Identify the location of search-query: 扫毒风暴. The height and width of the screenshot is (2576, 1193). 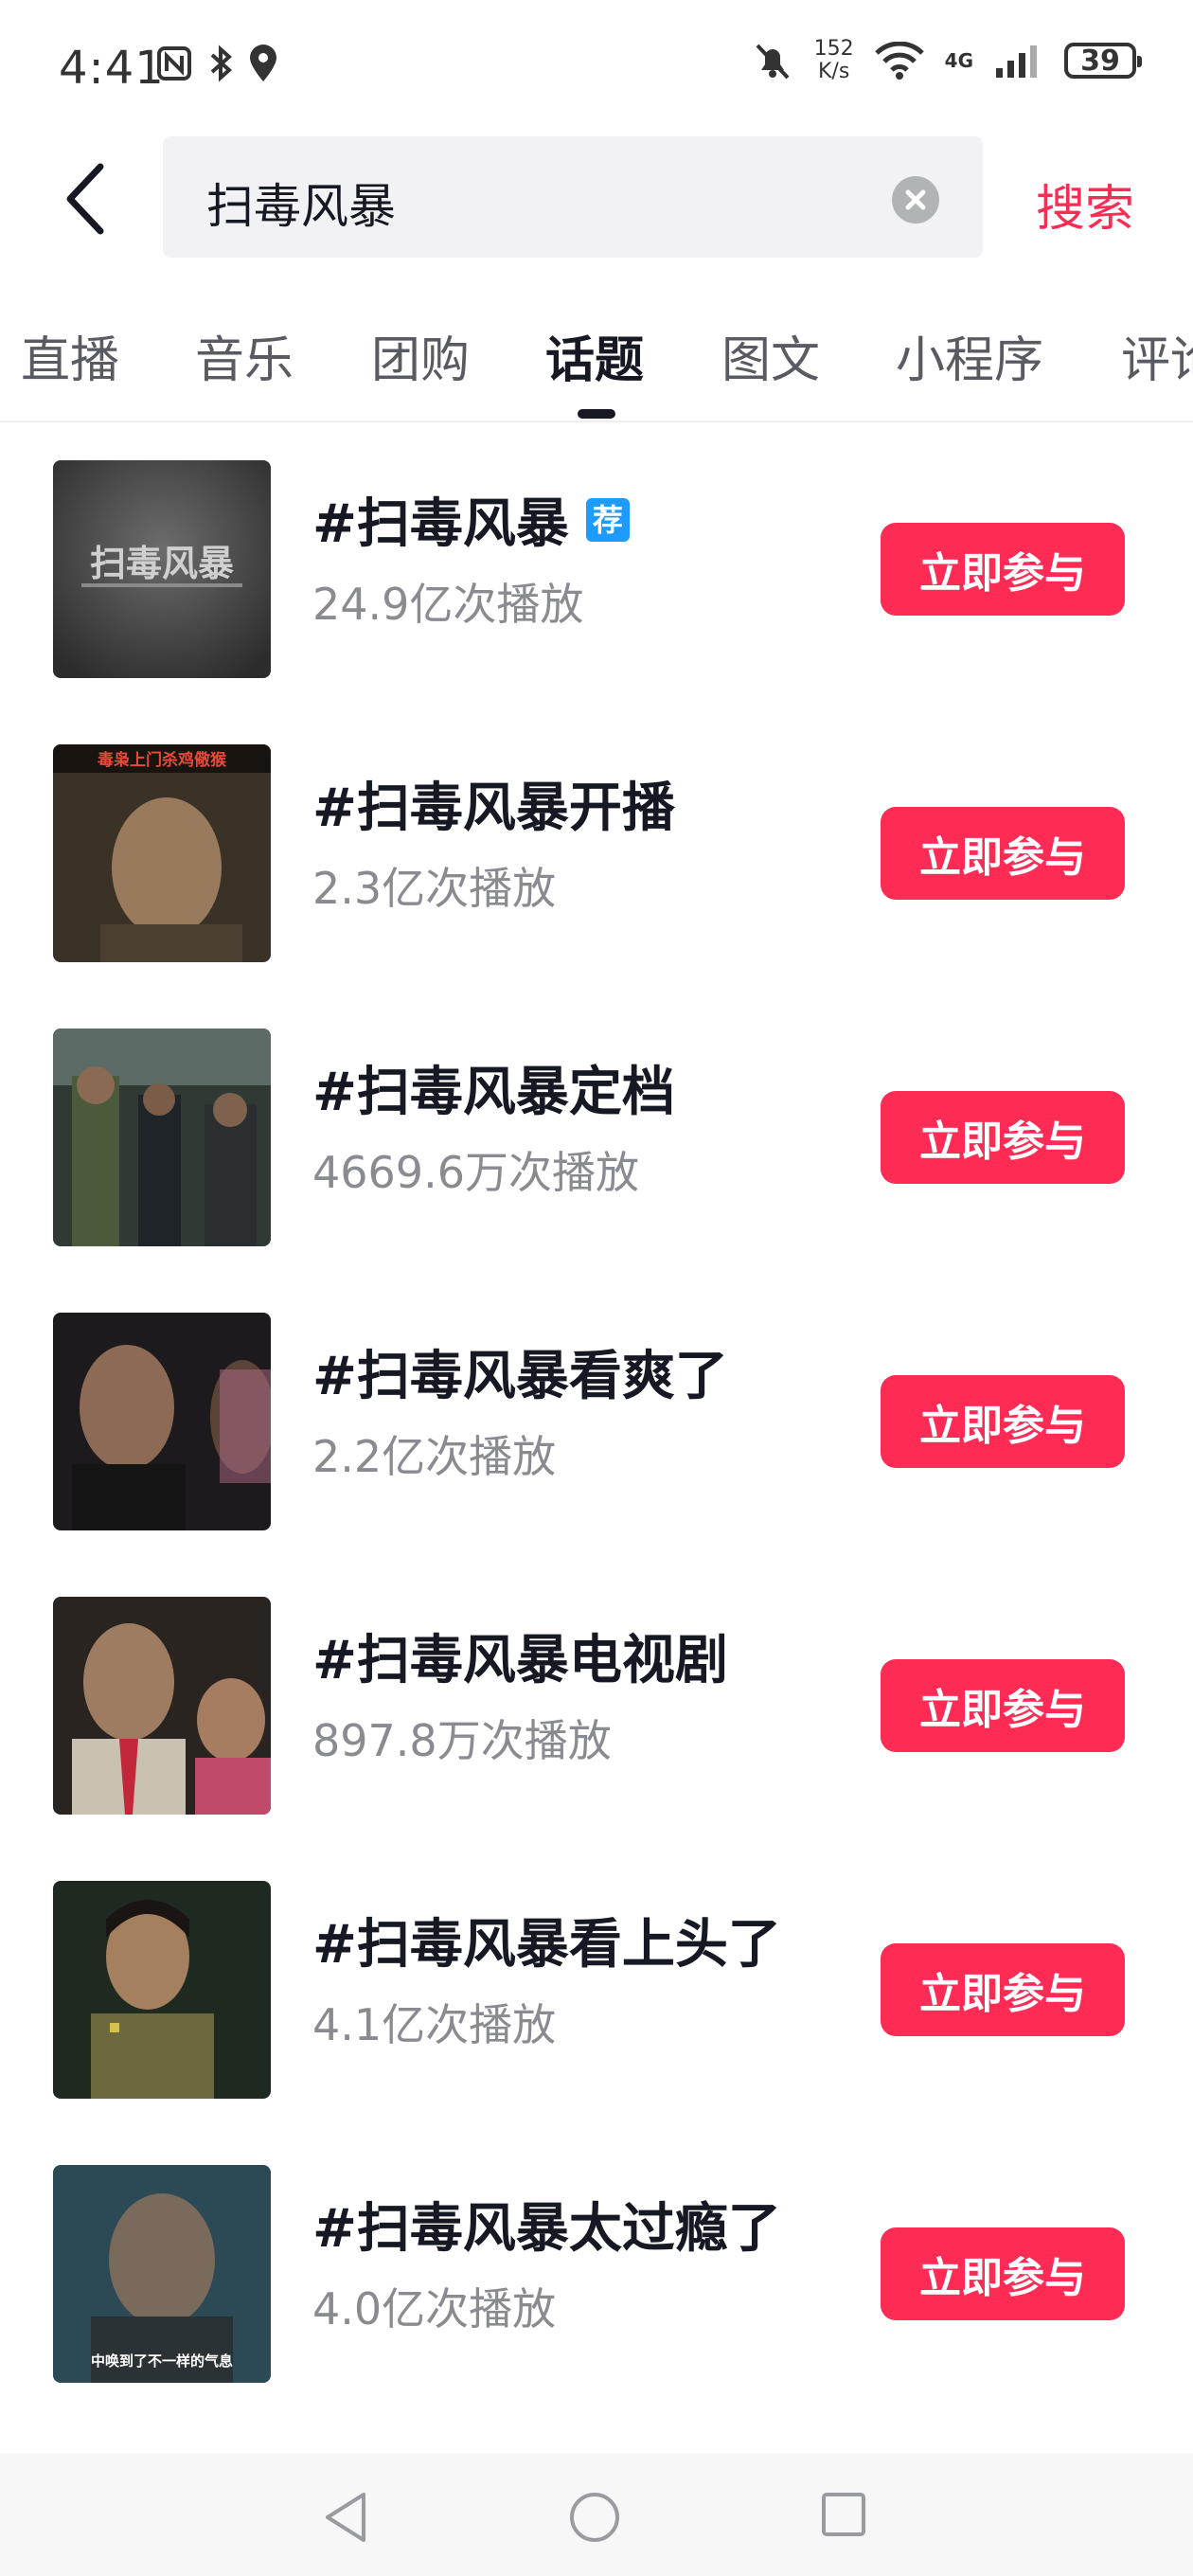
(301, 206).